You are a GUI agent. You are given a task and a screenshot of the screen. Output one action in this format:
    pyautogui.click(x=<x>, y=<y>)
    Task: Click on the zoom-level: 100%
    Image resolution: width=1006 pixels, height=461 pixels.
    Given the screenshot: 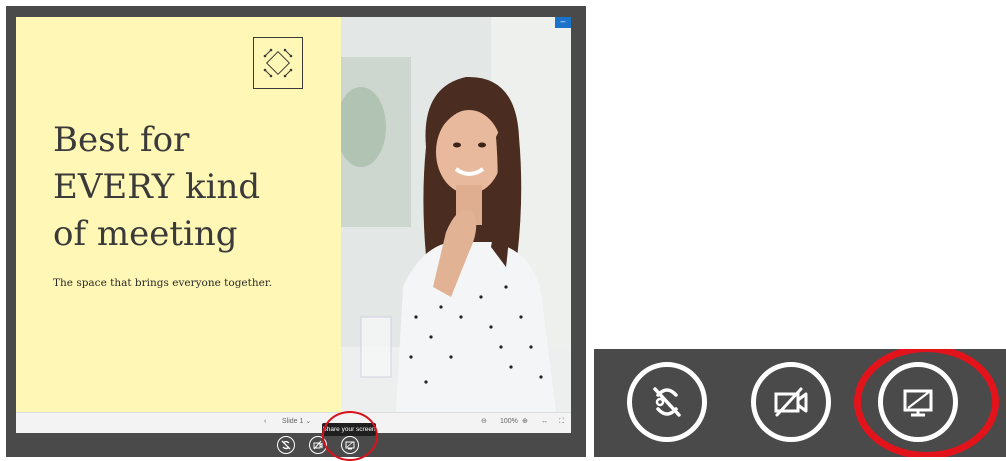 What is the action you would take?
    pyautogui.click(x=509, y=421)
    